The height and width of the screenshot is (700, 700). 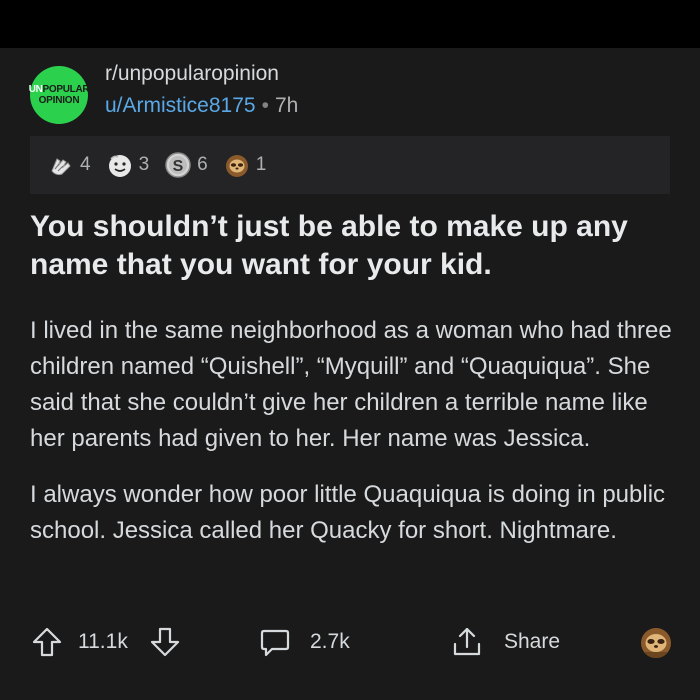 I want to click on comment-bubble-icon, so click(x=275, y=642).